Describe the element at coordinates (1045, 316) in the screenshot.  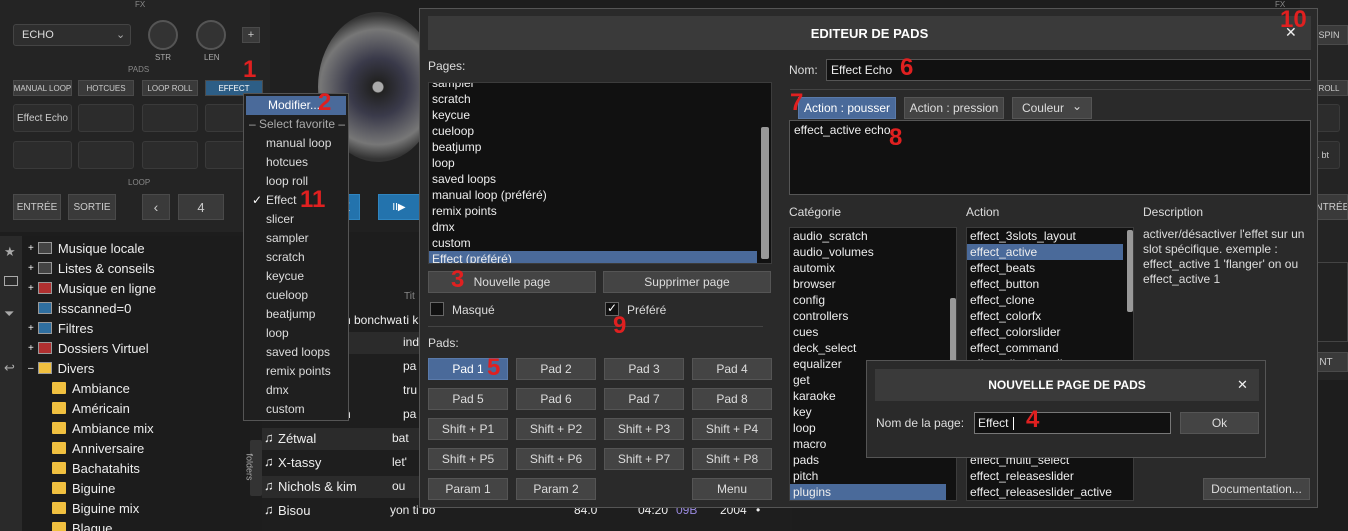
I see `action-list-item: effect_colorfx` at that location.